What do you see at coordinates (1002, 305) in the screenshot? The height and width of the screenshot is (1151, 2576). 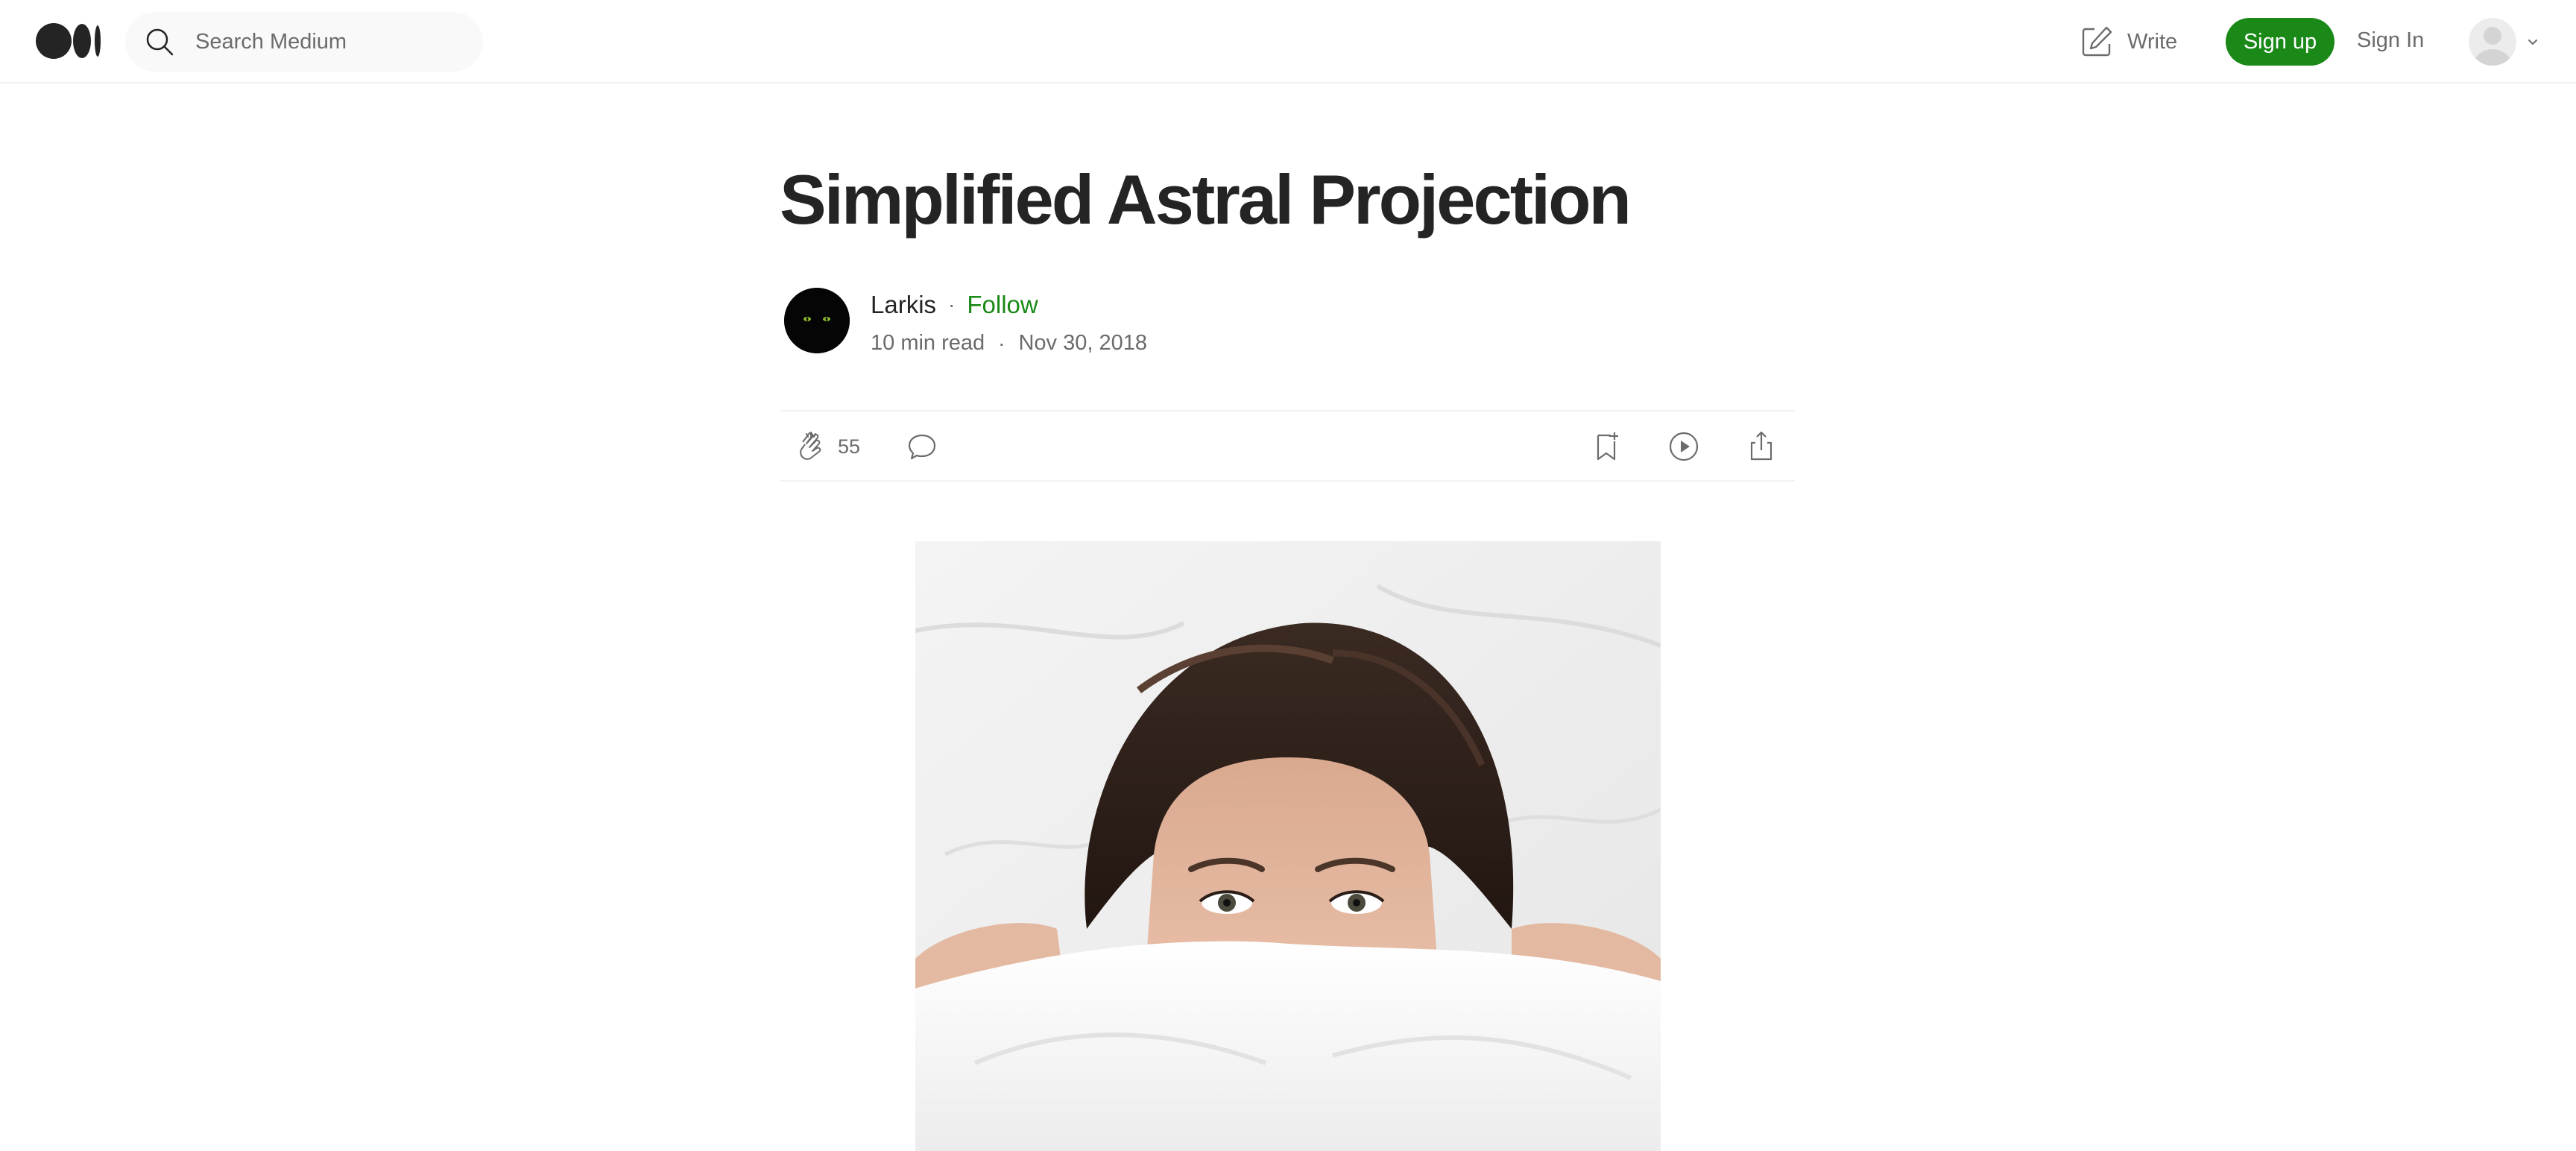 I see `follow-button: Follow` at bounding box center [1002, 305].